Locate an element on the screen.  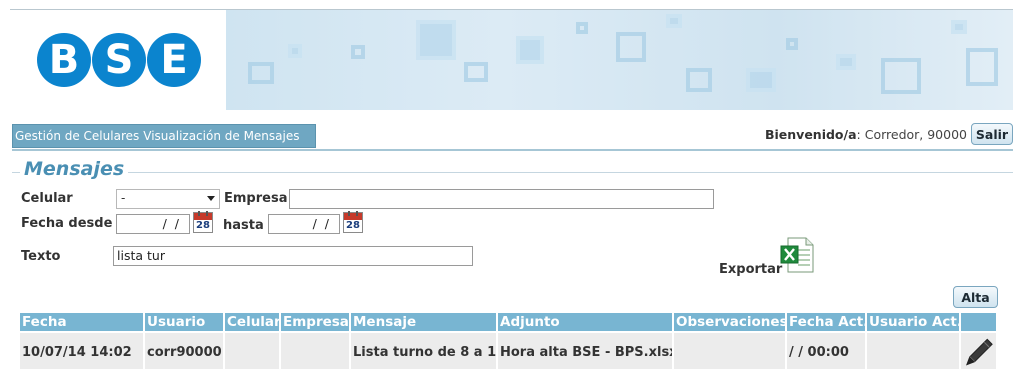
column-header-empresa: Empresa is located at coordinates (315, 322).